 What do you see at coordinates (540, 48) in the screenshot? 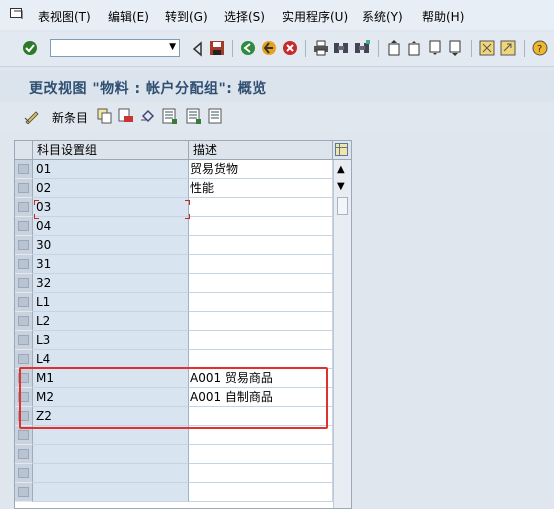
I see `help-icon: ?` at bounding box center [540, 48].